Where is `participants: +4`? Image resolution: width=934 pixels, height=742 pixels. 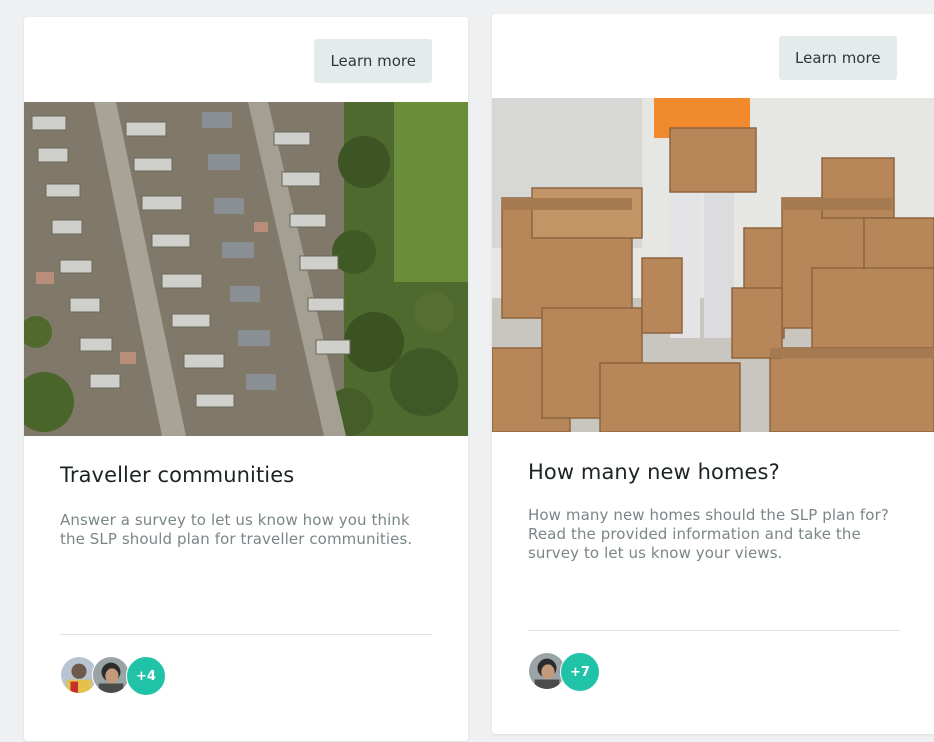 participants: +4 is located at coordinates (120, 676).